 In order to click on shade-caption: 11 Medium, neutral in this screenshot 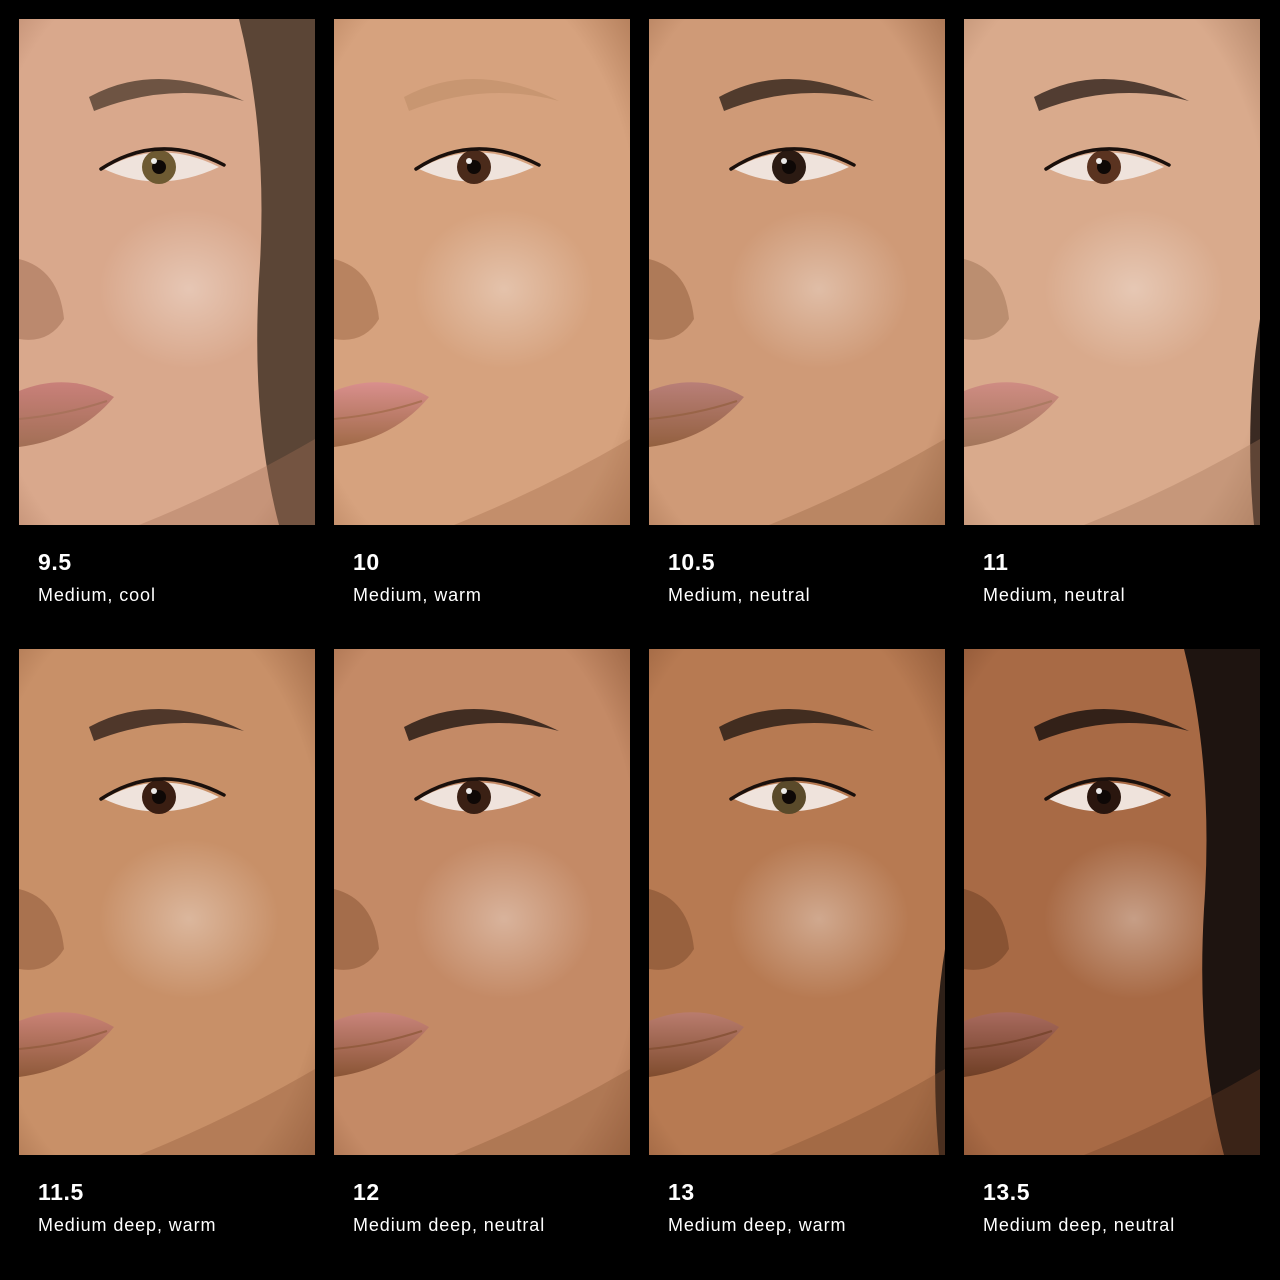, I will do `click(1131, 577)`.